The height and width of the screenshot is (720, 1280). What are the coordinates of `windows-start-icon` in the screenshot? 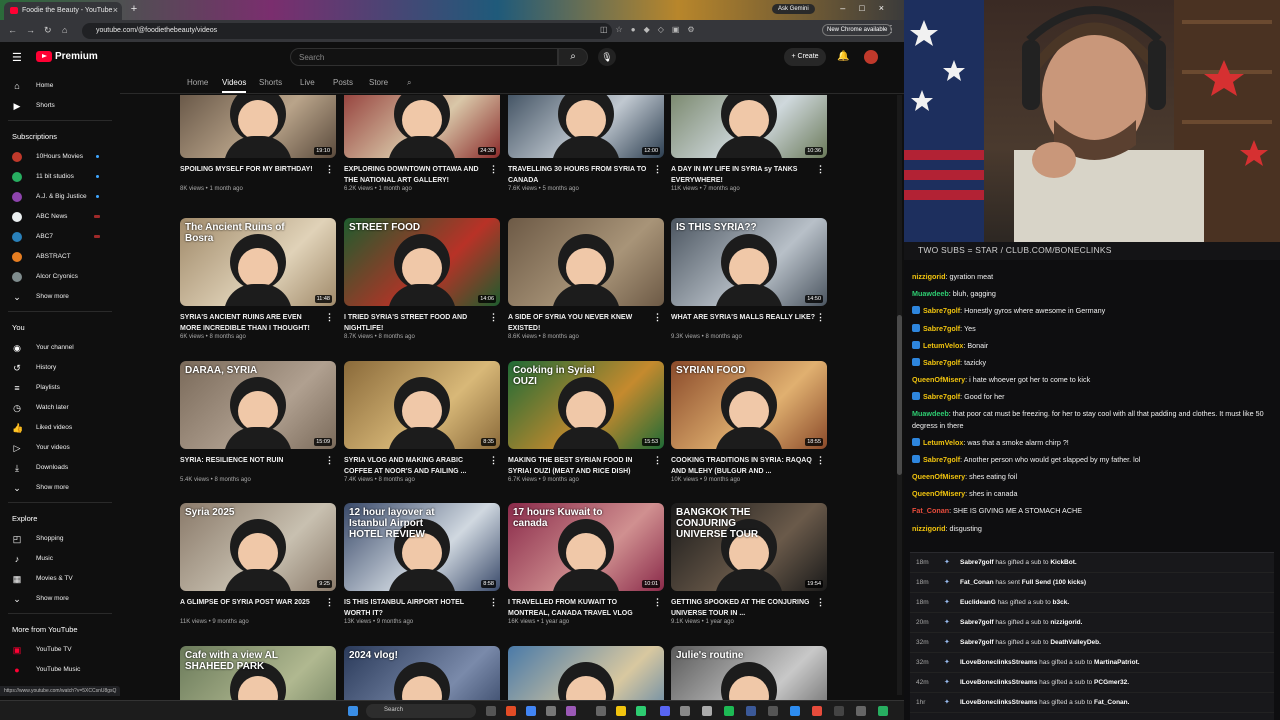 It's located at (353, 711).